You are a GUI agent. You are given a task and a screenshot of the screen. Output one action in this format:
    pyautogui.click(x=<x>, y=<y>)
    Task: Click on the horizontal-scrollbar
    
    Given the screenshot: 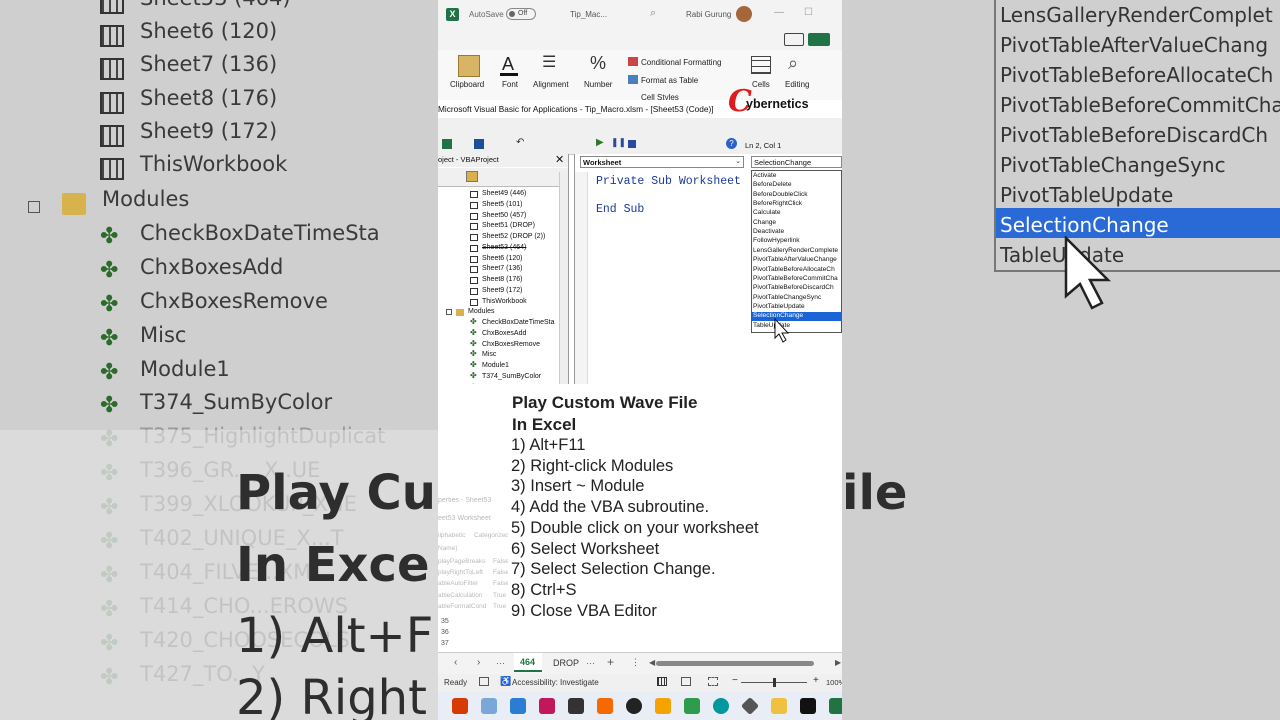 What is the action you would take?
    pyautogui.click(x=735, y=663)
    